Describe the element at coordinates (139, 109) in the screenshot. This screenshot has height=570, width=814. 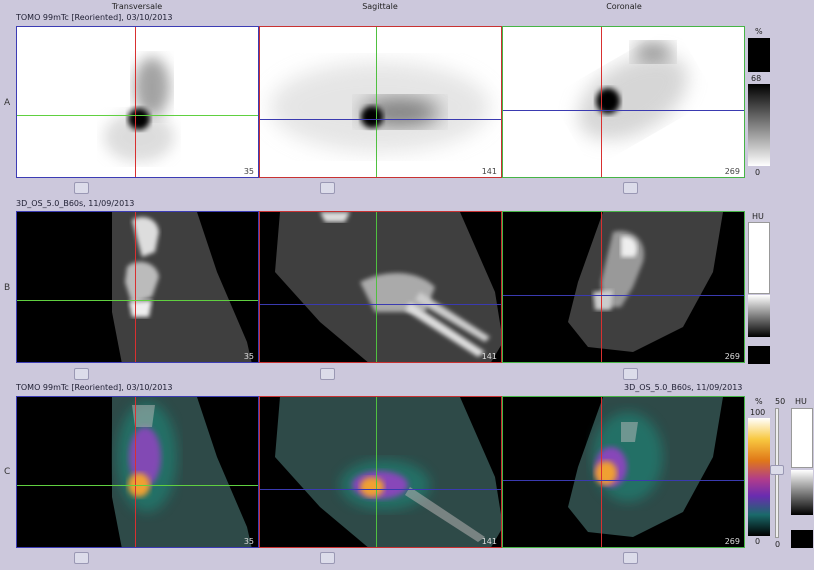
I see `spect-transversal-image` at that location.